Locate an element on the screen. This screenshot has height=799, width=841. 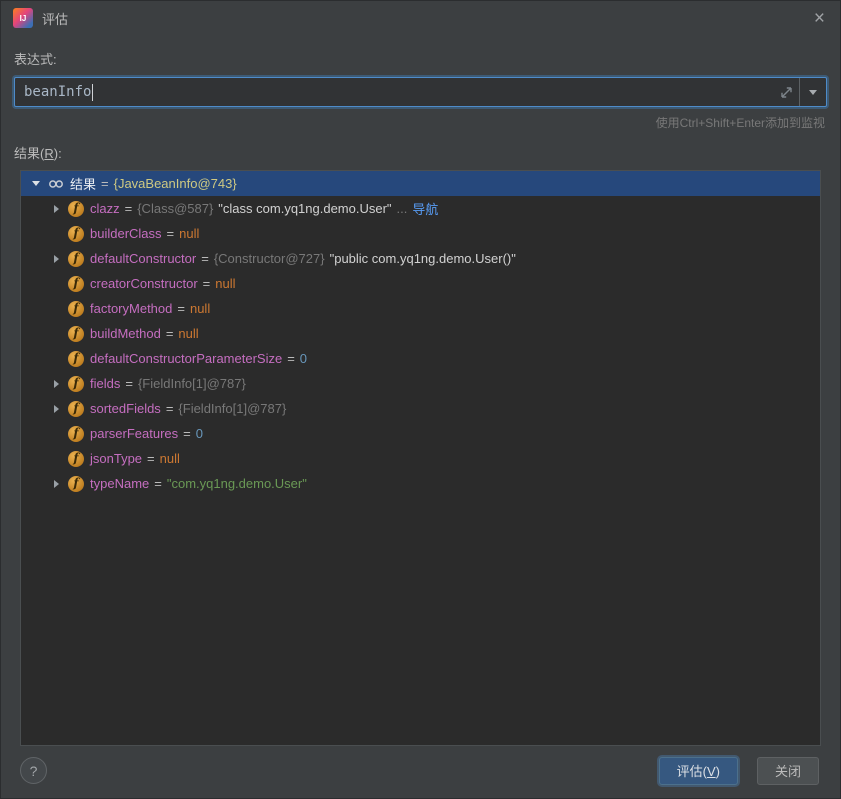
variable-row: f creatorConstructor = null is located at coordinates (420, 283).